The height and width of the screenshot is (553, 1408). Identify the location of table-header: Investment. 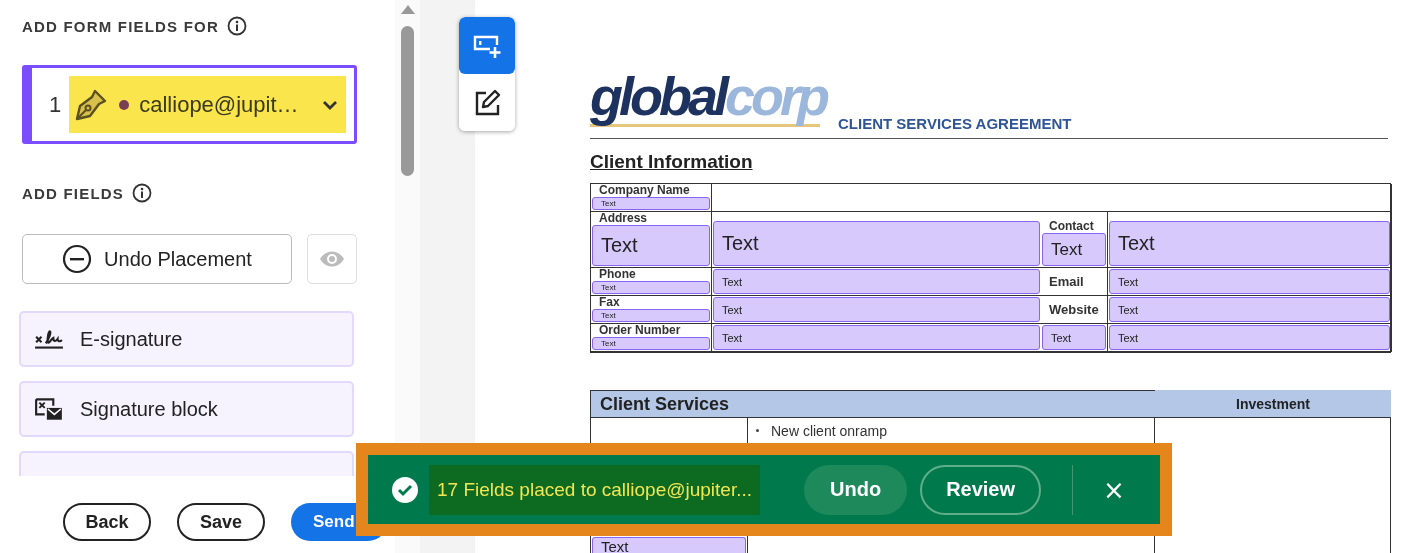
(1273, 404).